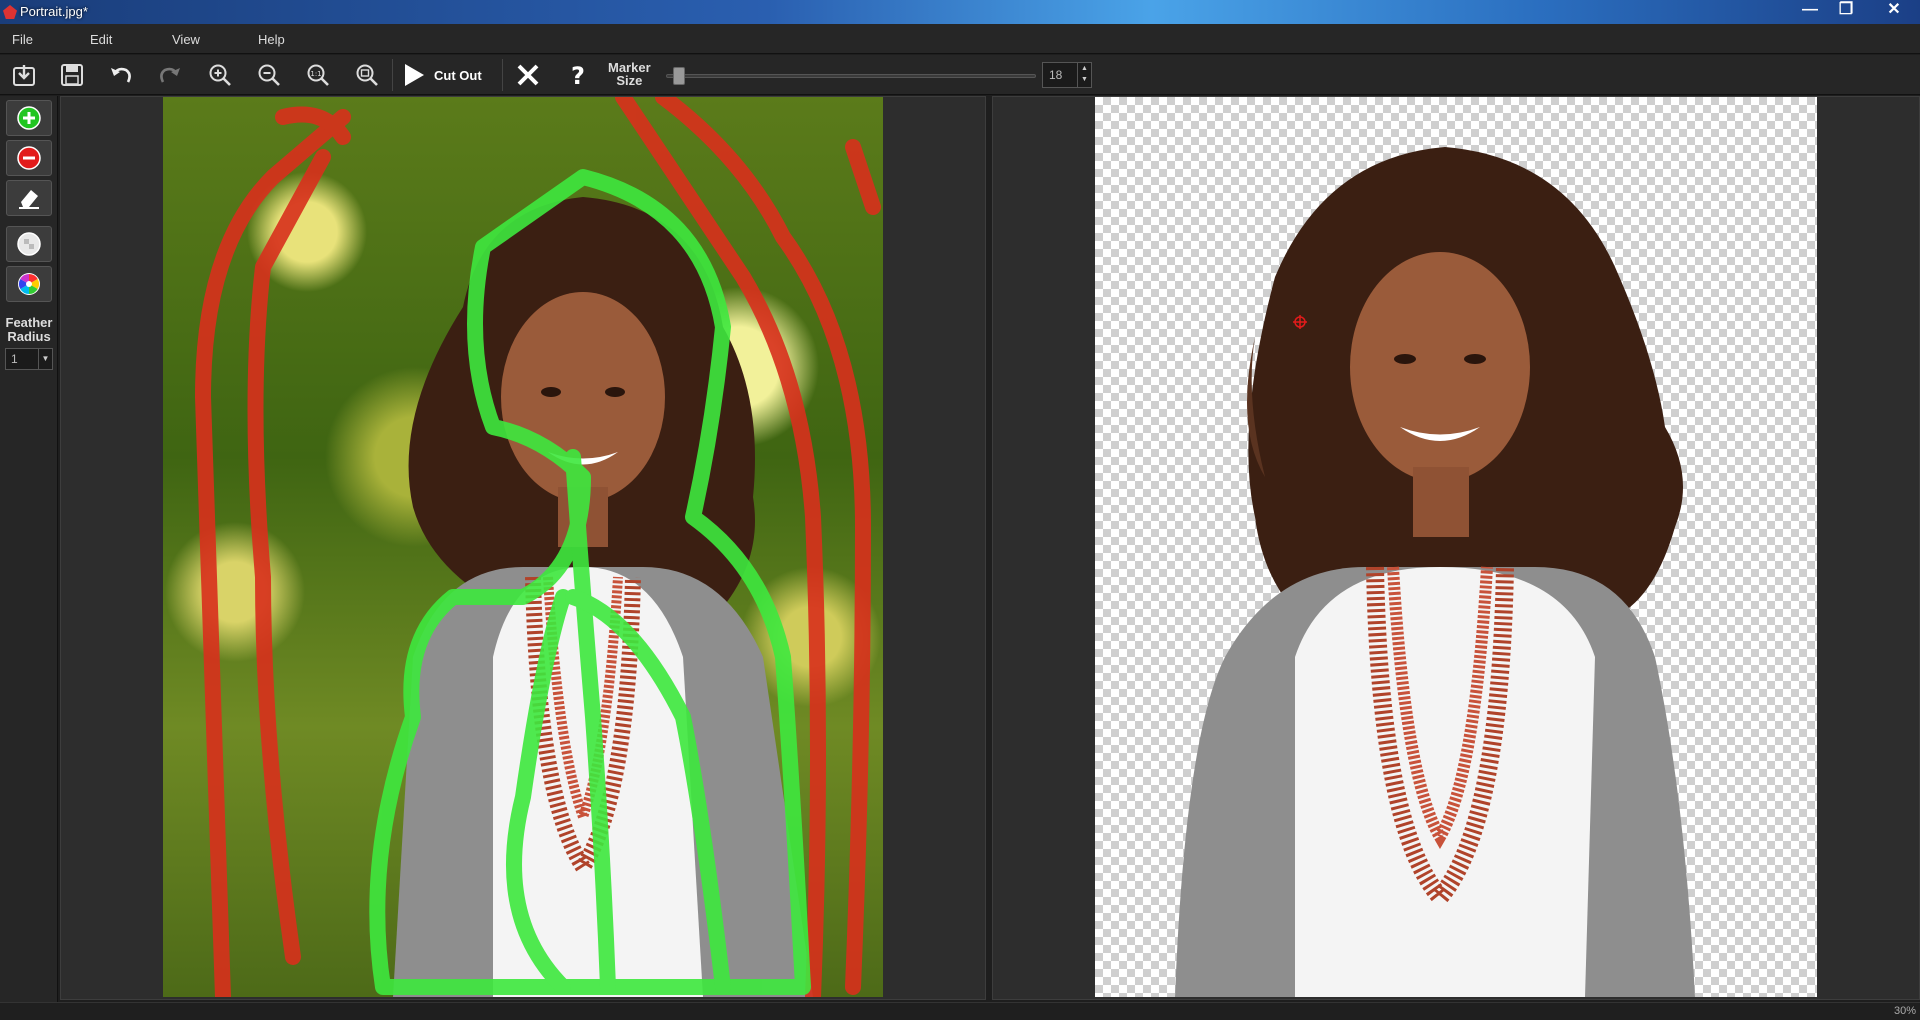 This screenshot has height=1020, width=1920. I want to click on transparent-background-tool, so click(29, 244).